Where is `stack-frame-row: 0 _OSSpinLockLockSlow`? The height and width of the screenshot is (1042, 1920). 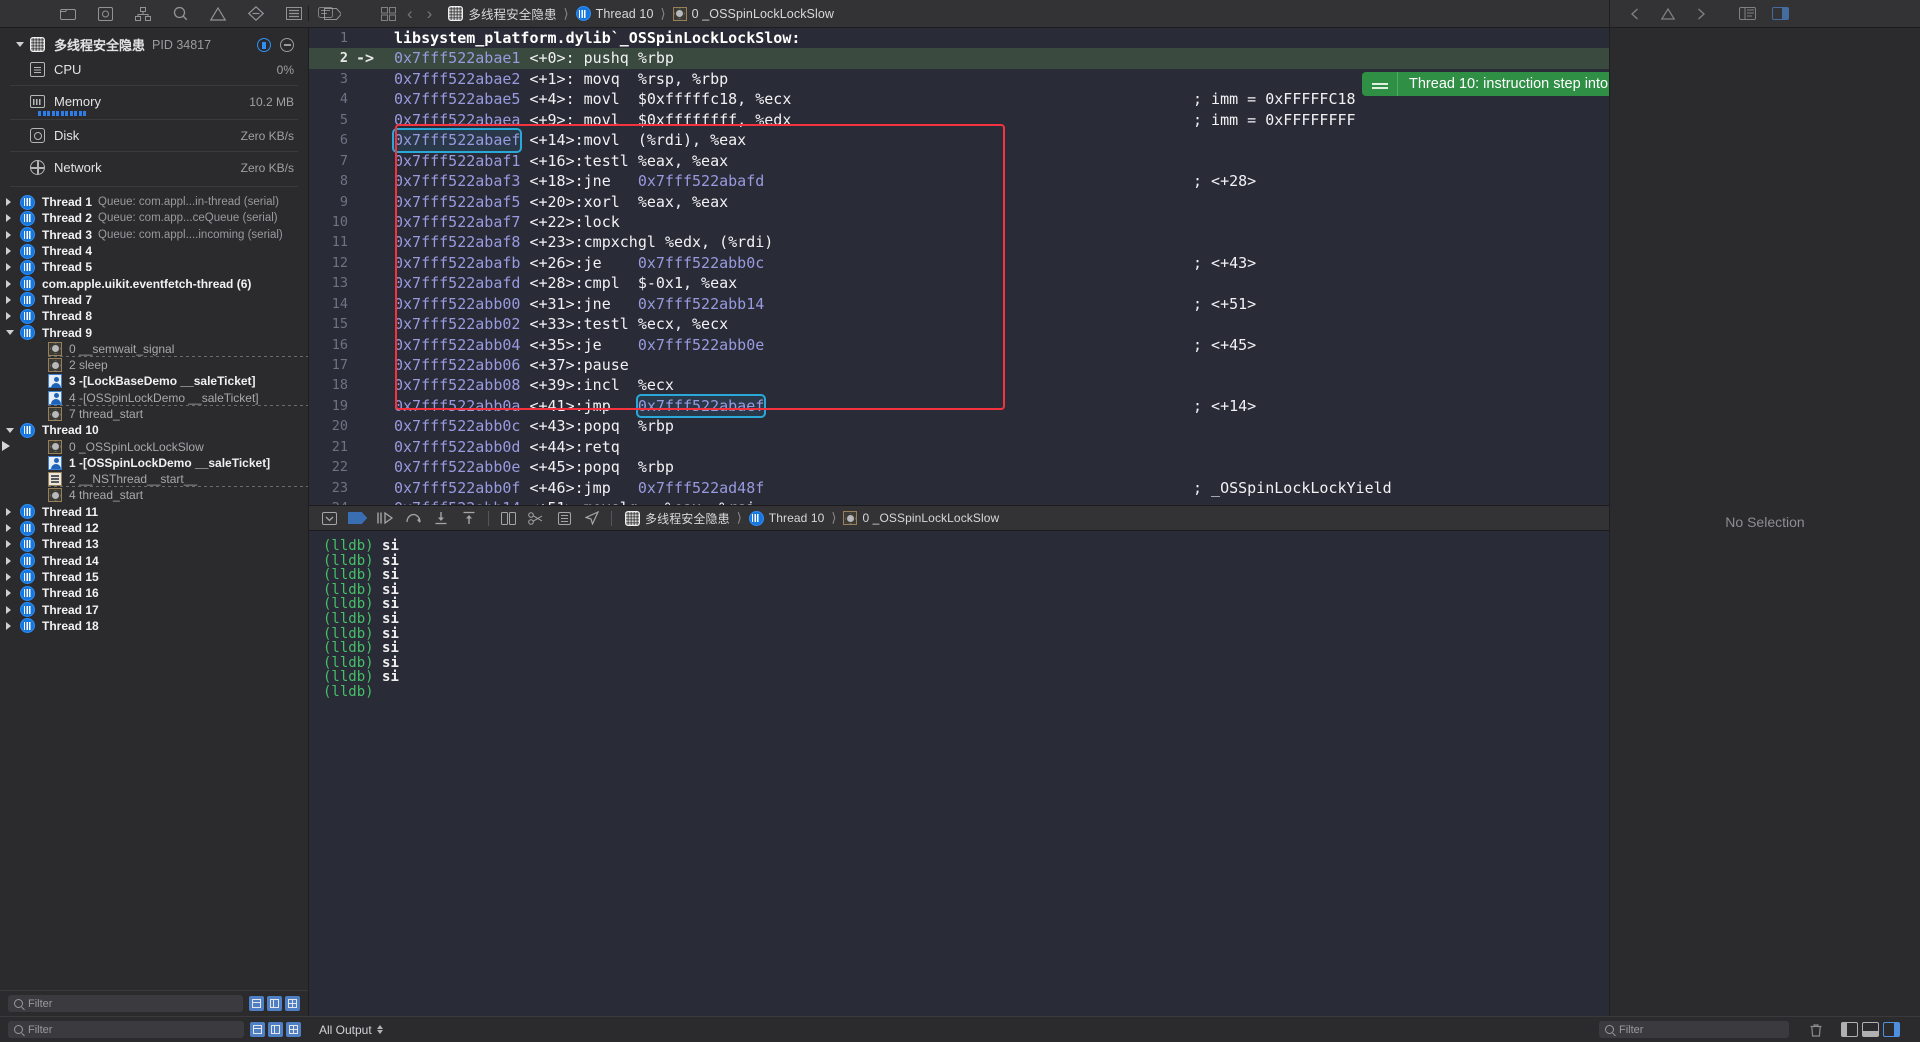 stack-frame-row: 0 _OSSpinLockLockSlow is located at coordinates (154, 446).